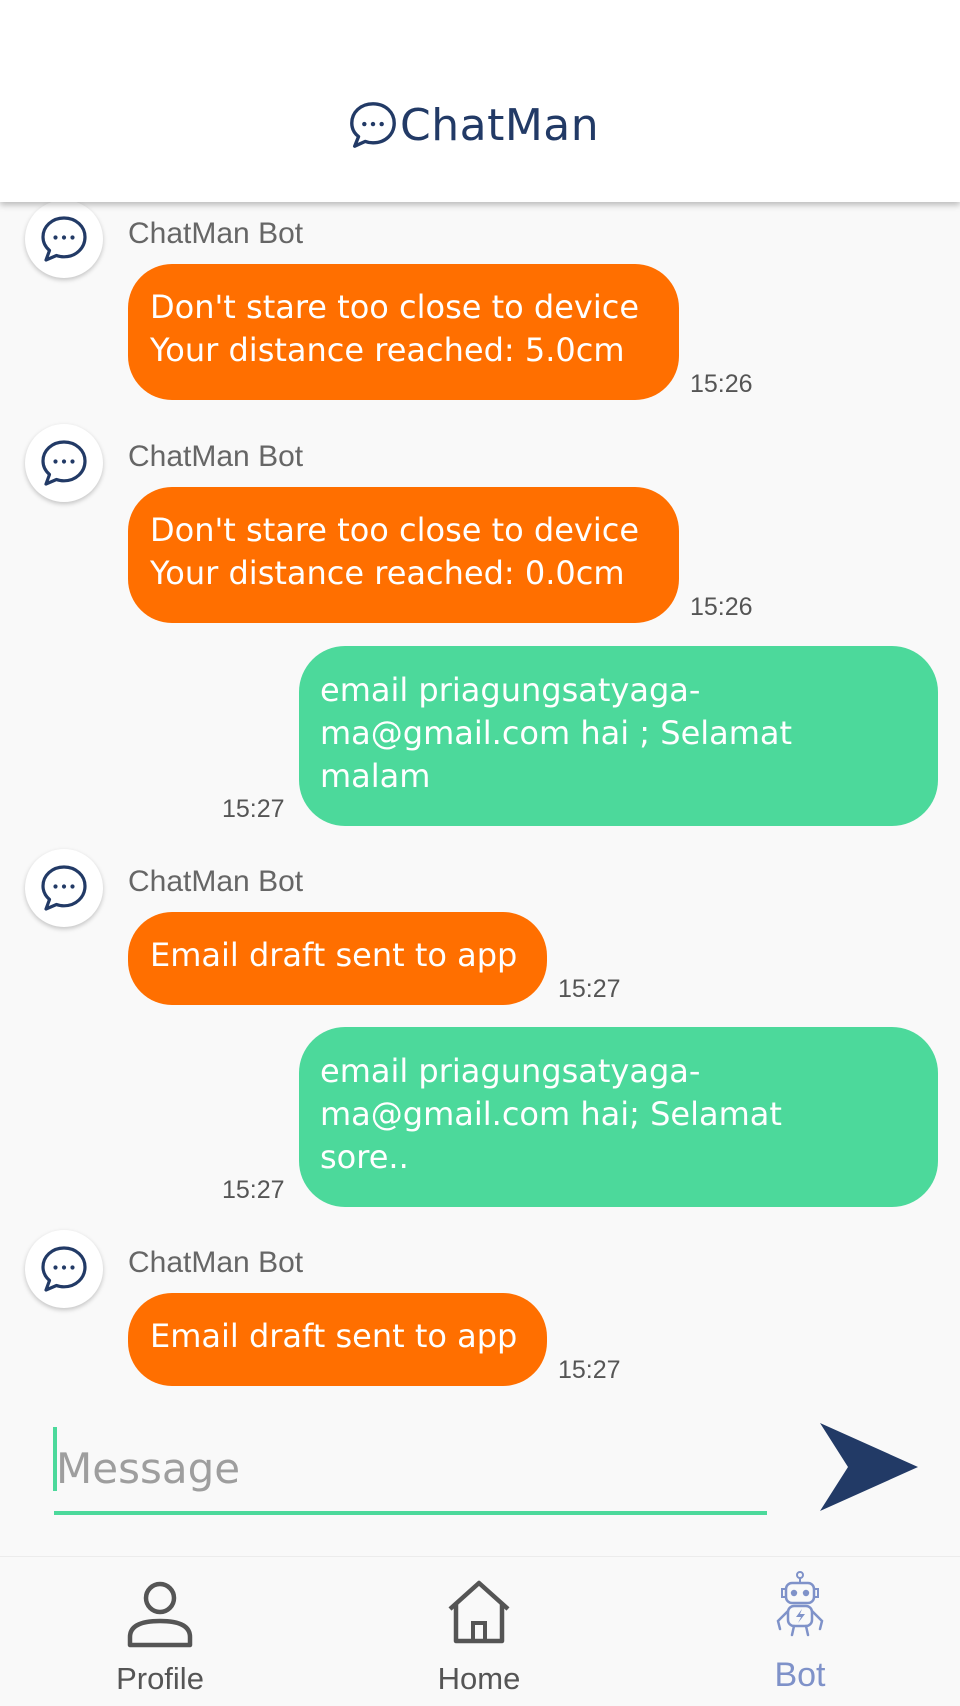 This screenshot has height=1706, width=960. I want to click on nav-item-bot: Bot, so click(800, 1631).